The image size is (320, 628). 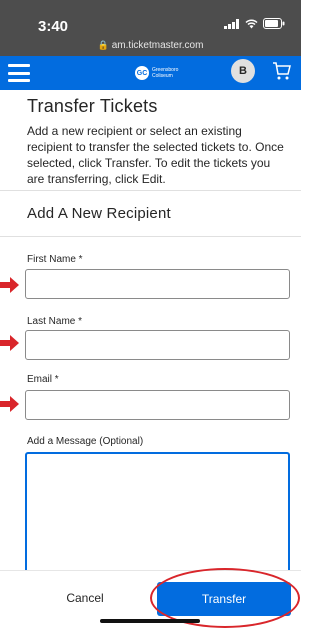 What do you see at coordinates (274, 23) in the screenshot?
I see `battery-icon` at bounding box center [274, 23].